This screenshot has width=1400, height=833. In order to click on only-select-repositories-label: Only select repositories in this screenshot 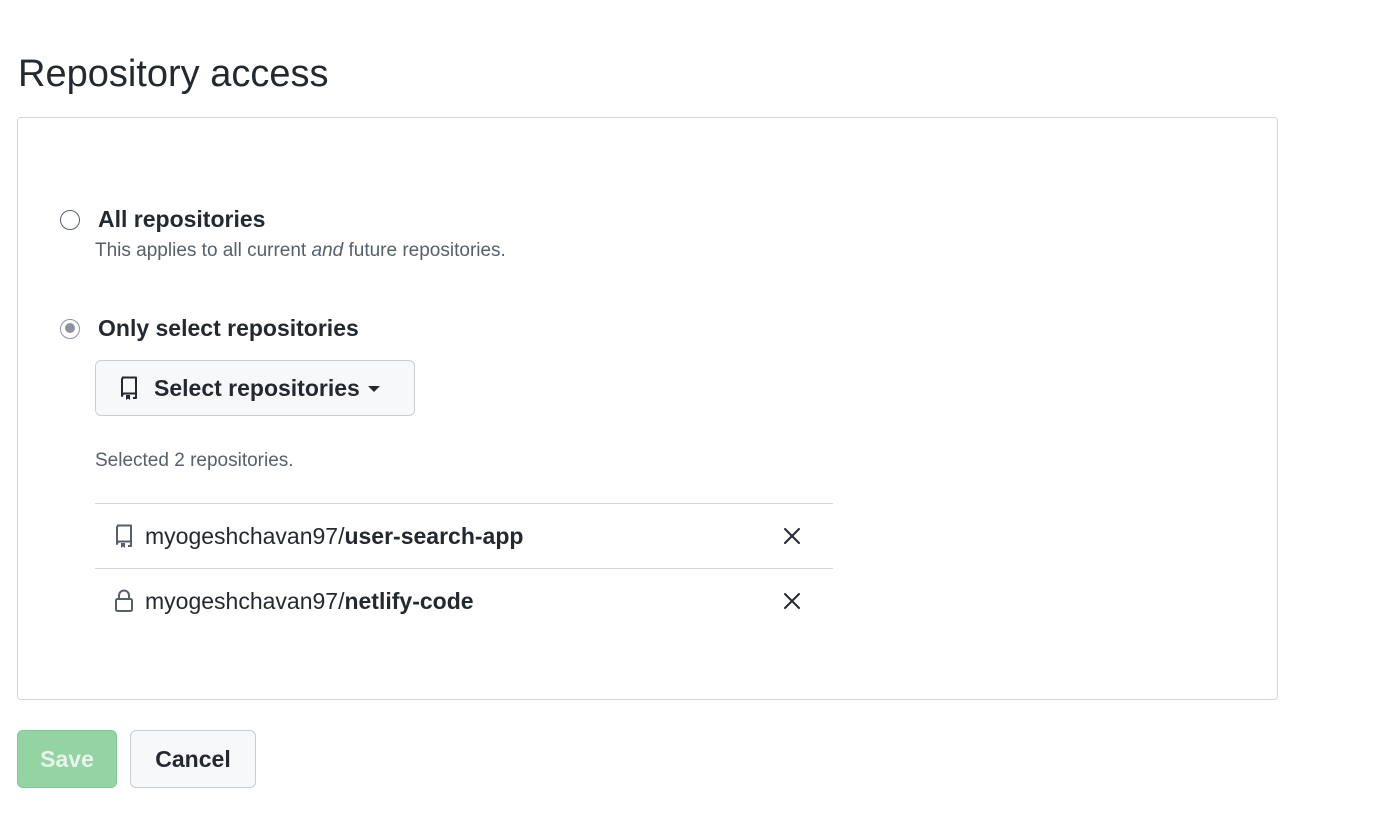, I will do `click(228, 328)`.